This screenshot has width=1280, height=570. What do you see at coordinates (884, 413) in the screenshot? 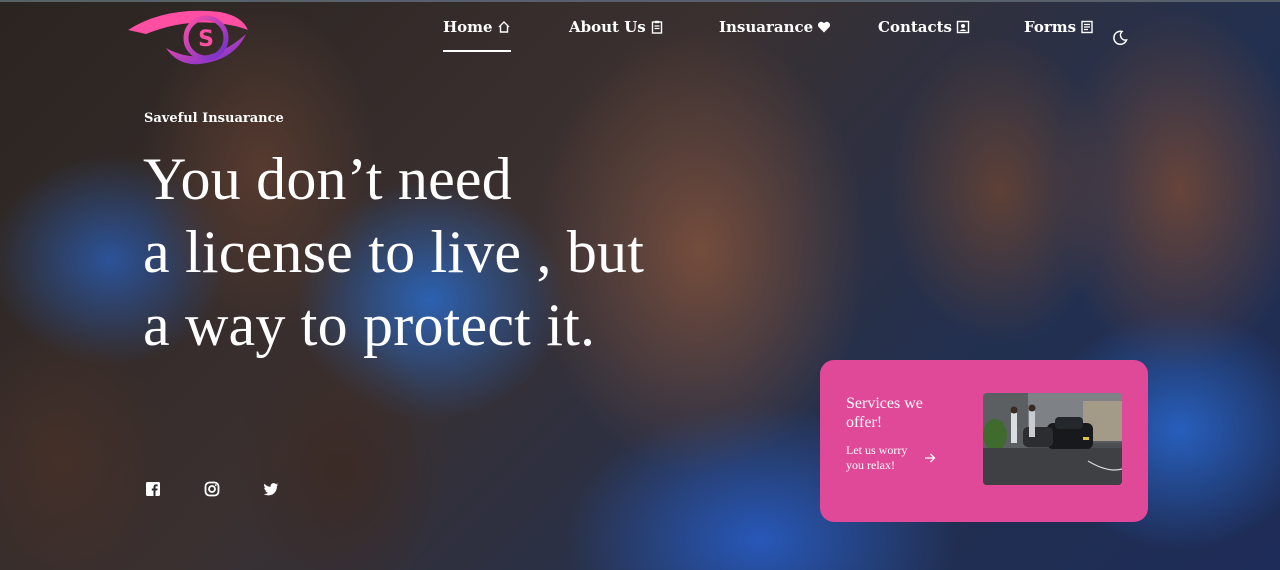
I see `services-card-title: Services we offer!` at bounding box center [884, 413].